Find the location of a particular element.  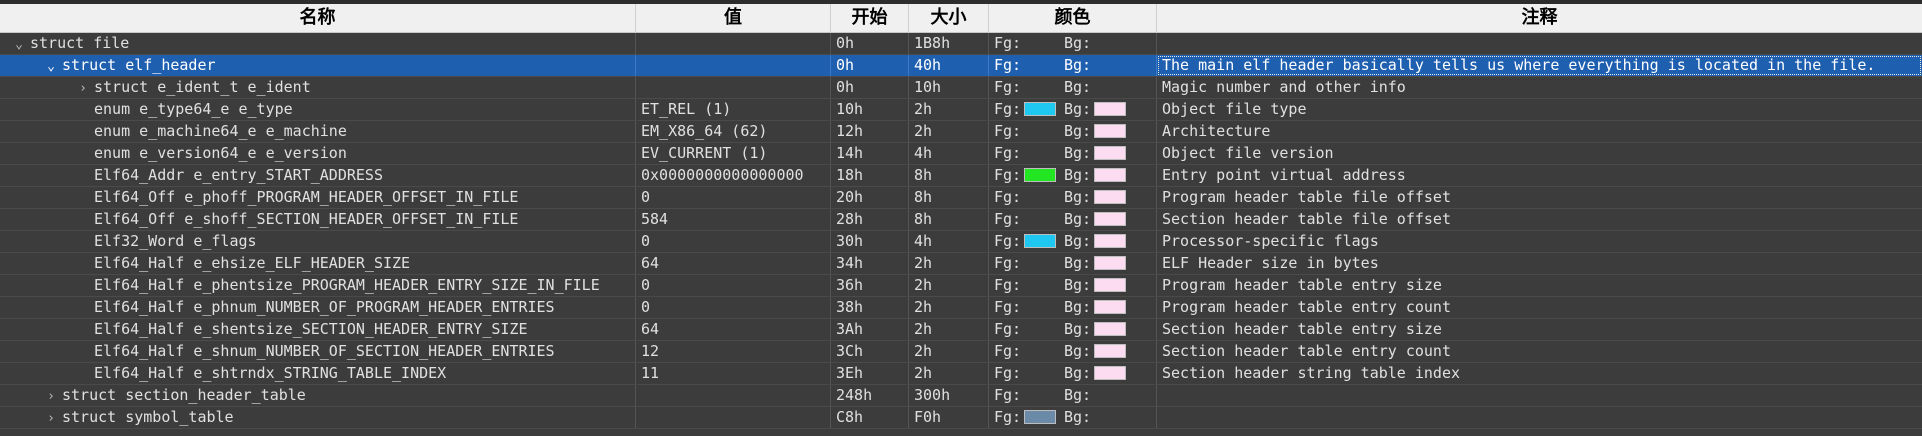

name-cell: Elf64_Half e_ehsize_ELF_HEADER_SIZE is located at coordinates (318, 263).